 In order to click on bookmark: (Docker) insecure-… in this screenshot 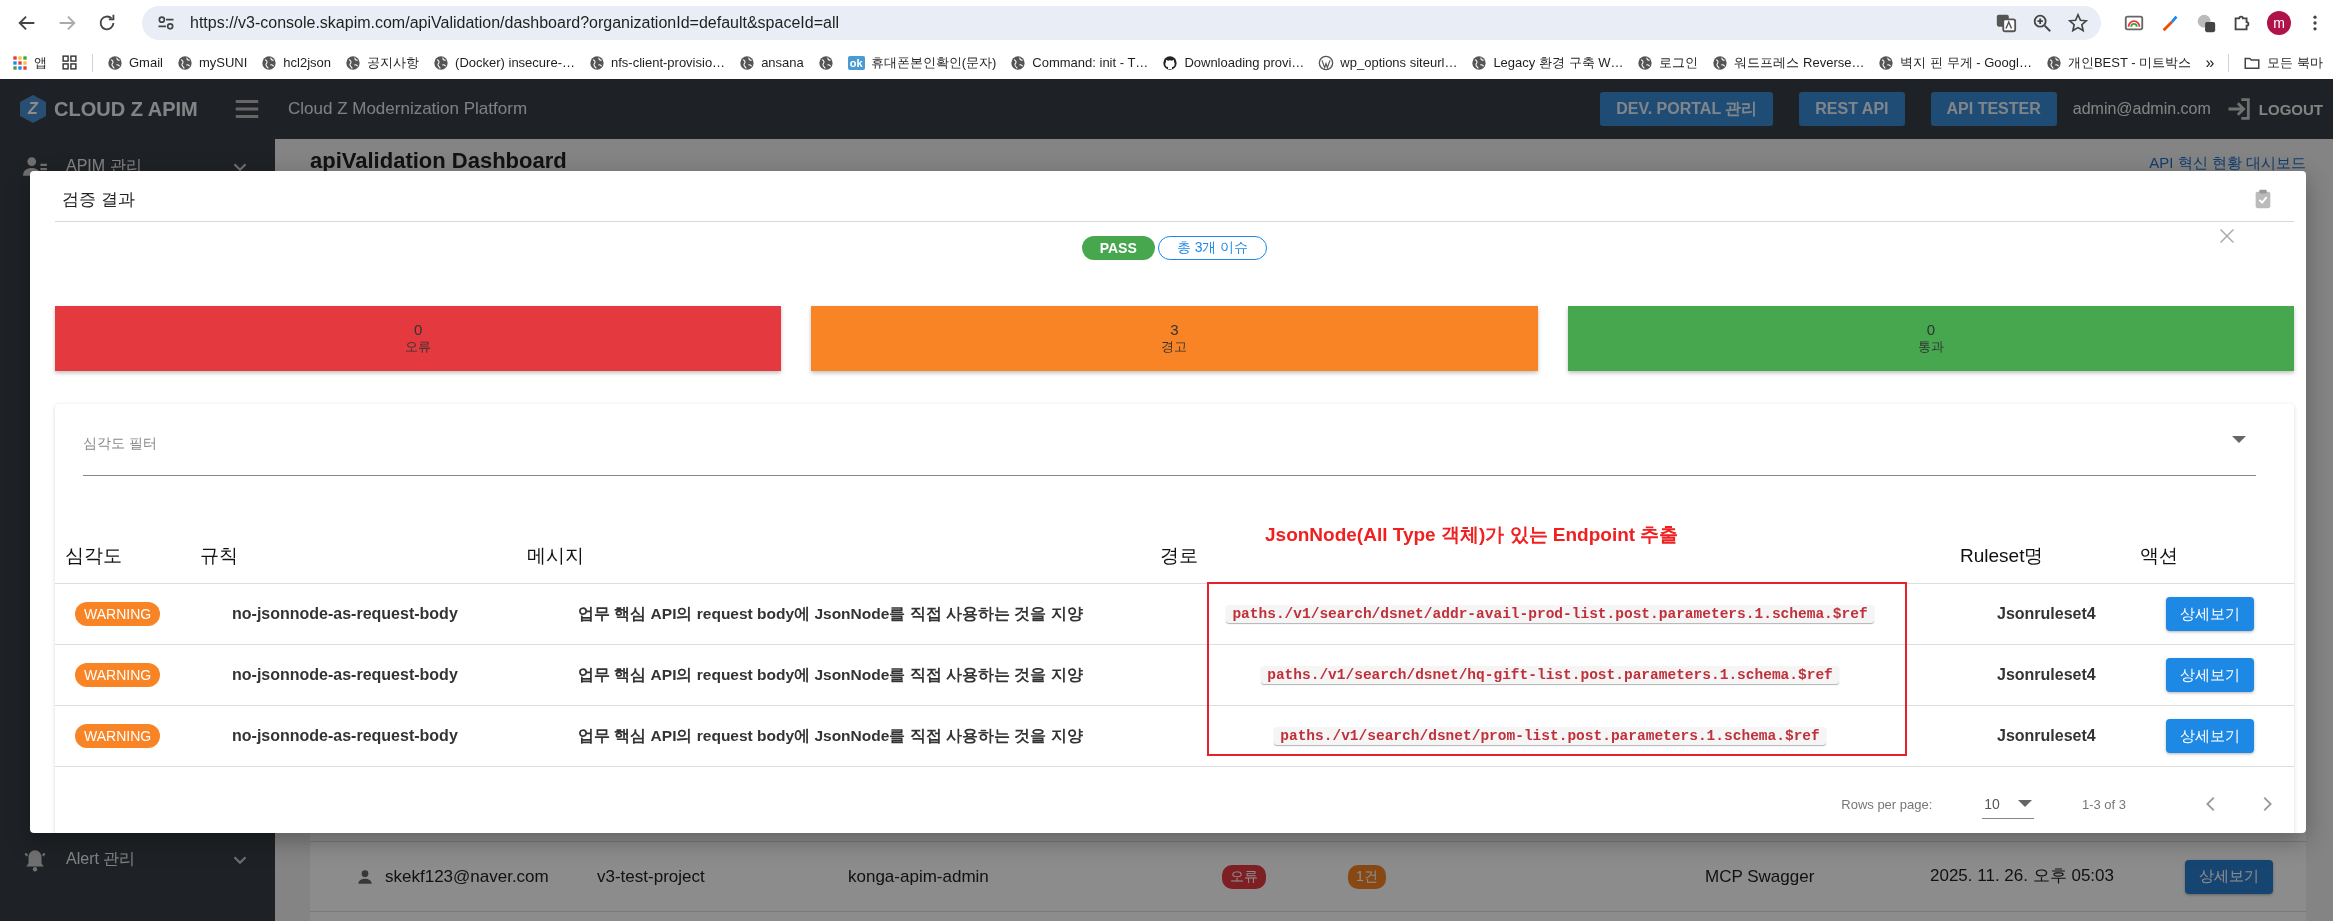, I will do `click(504, 62)`.